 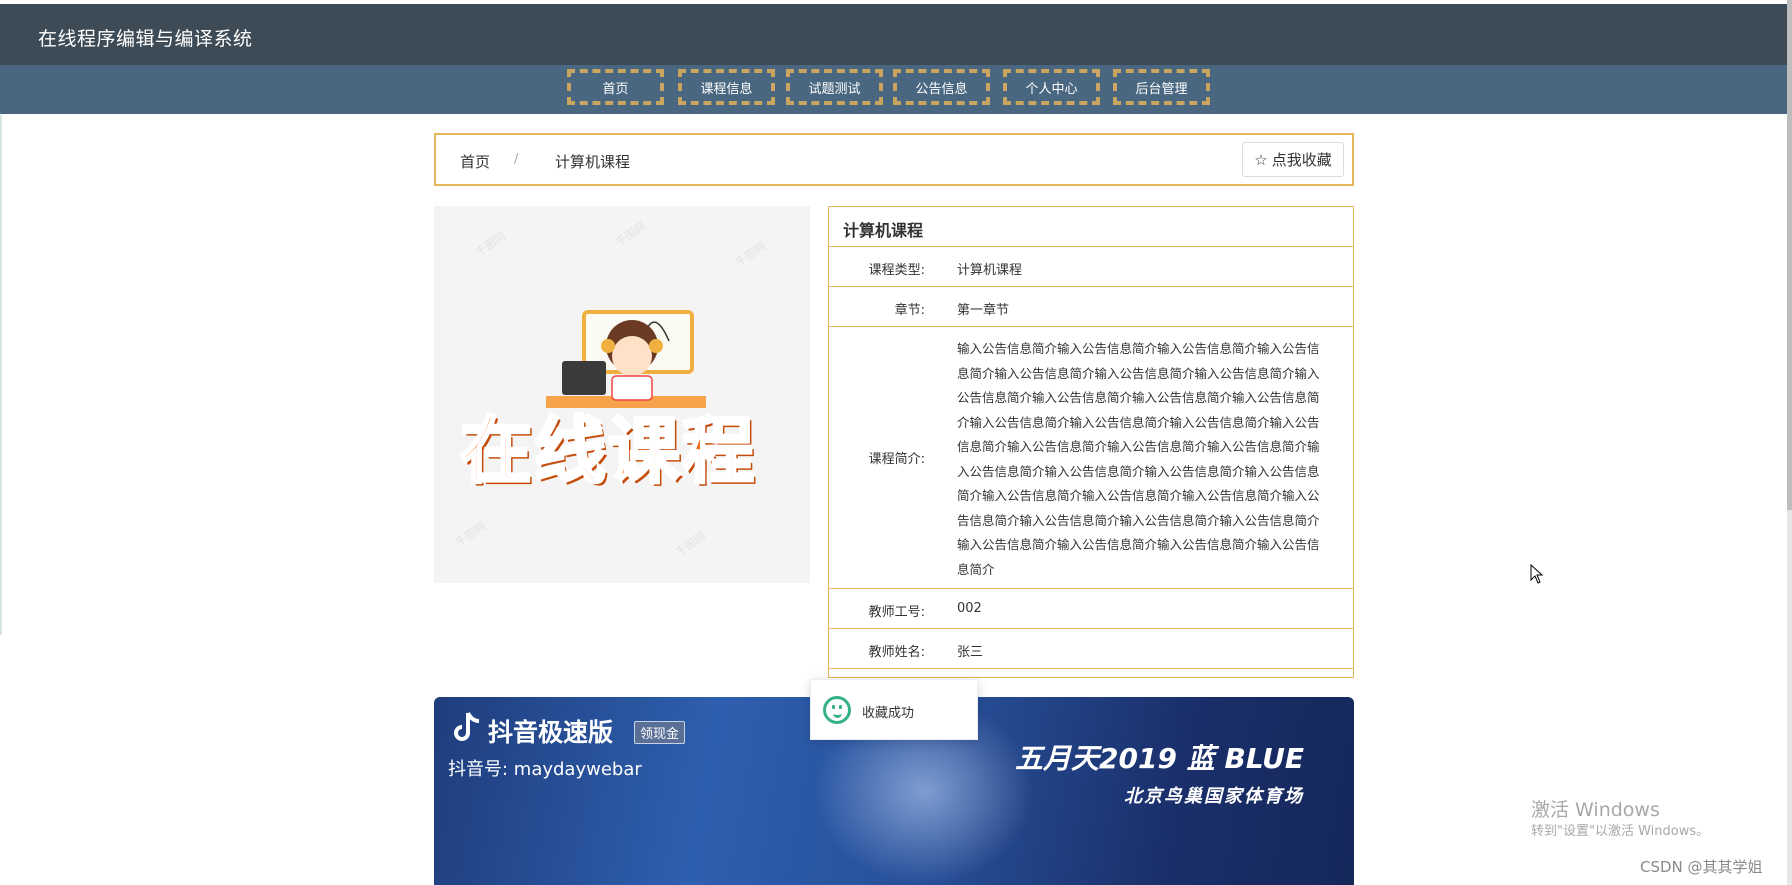 What do you see at coordinates (1091, 307) in the screenshot?
I see `detail-row-chapter: 章节: 第一章节` at bounding box center [1091, 307].